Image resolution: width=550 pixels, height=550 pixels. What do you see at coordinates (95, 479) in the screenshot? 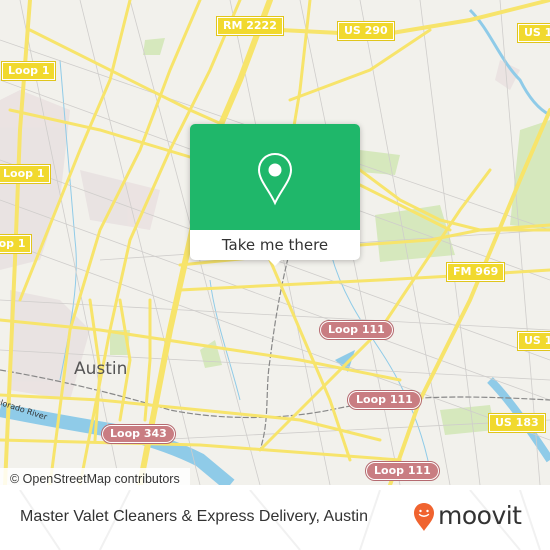
I see `map-attribution: © OpenStreetMap contributors` at bounding box center [95, 479].